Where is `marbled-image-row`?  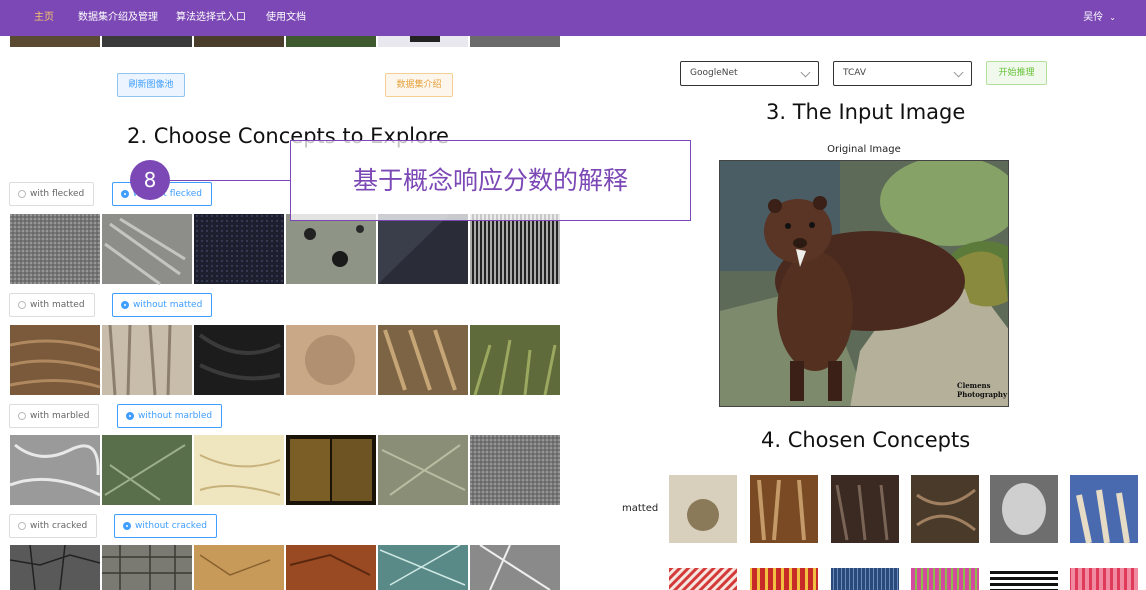
marbled-image-row is located at coordinates (285, 470).